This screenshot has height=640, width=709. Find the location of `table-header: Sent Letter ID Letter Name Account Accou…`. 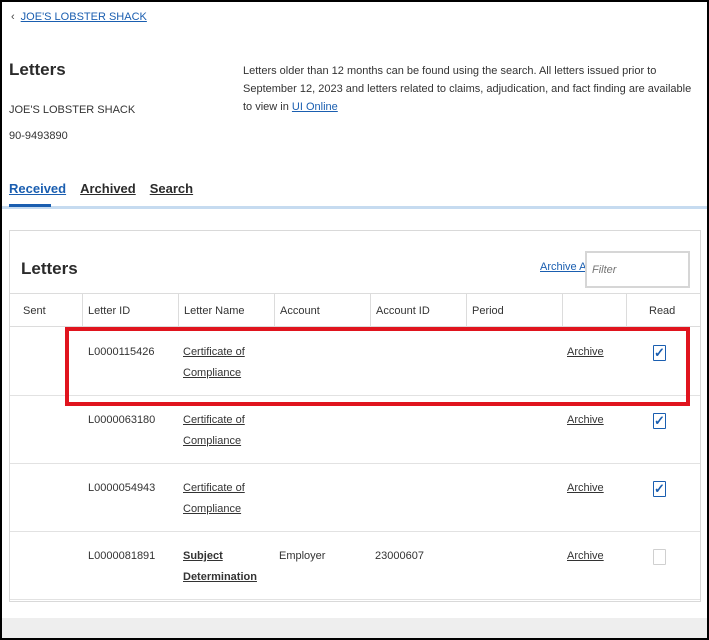

table-header: Sent Letter ID Letter Name Account Accou… is located at coordinates (355, 310).